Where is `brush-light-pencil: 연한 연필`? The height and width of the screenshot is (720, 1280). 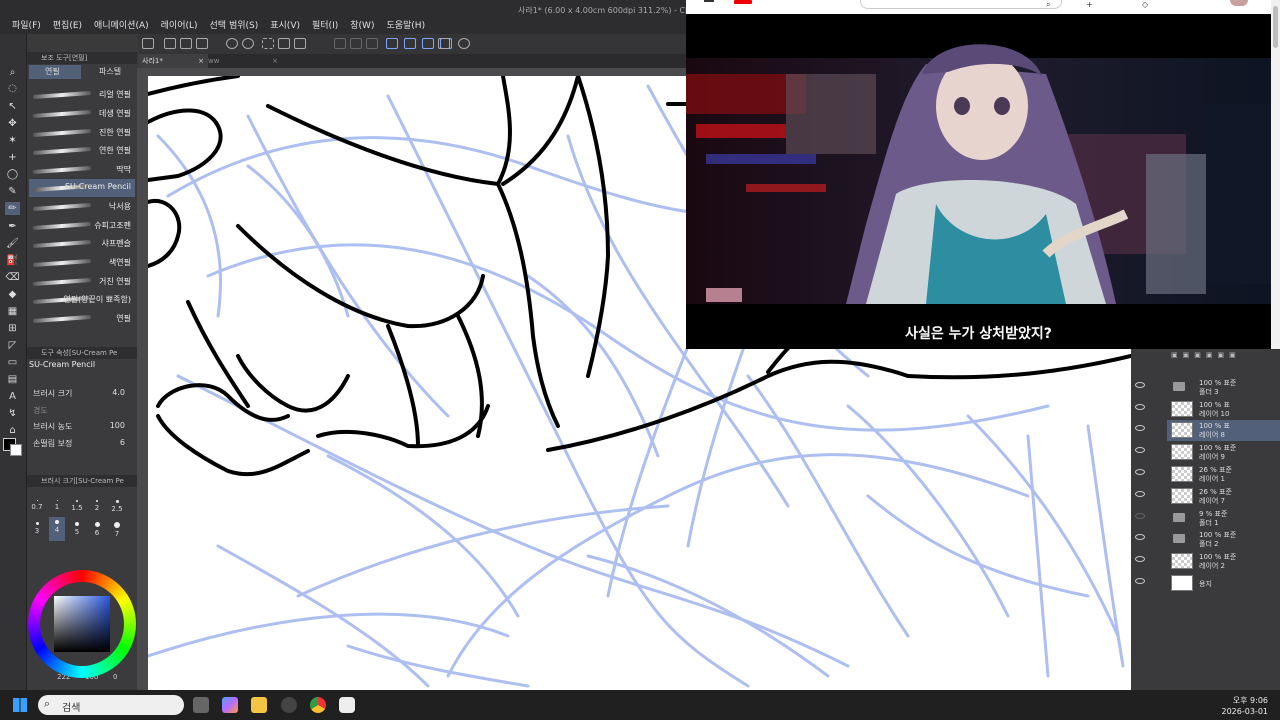 brush-light-pencil: 연한 연필 is located at coordinates (82, 151).